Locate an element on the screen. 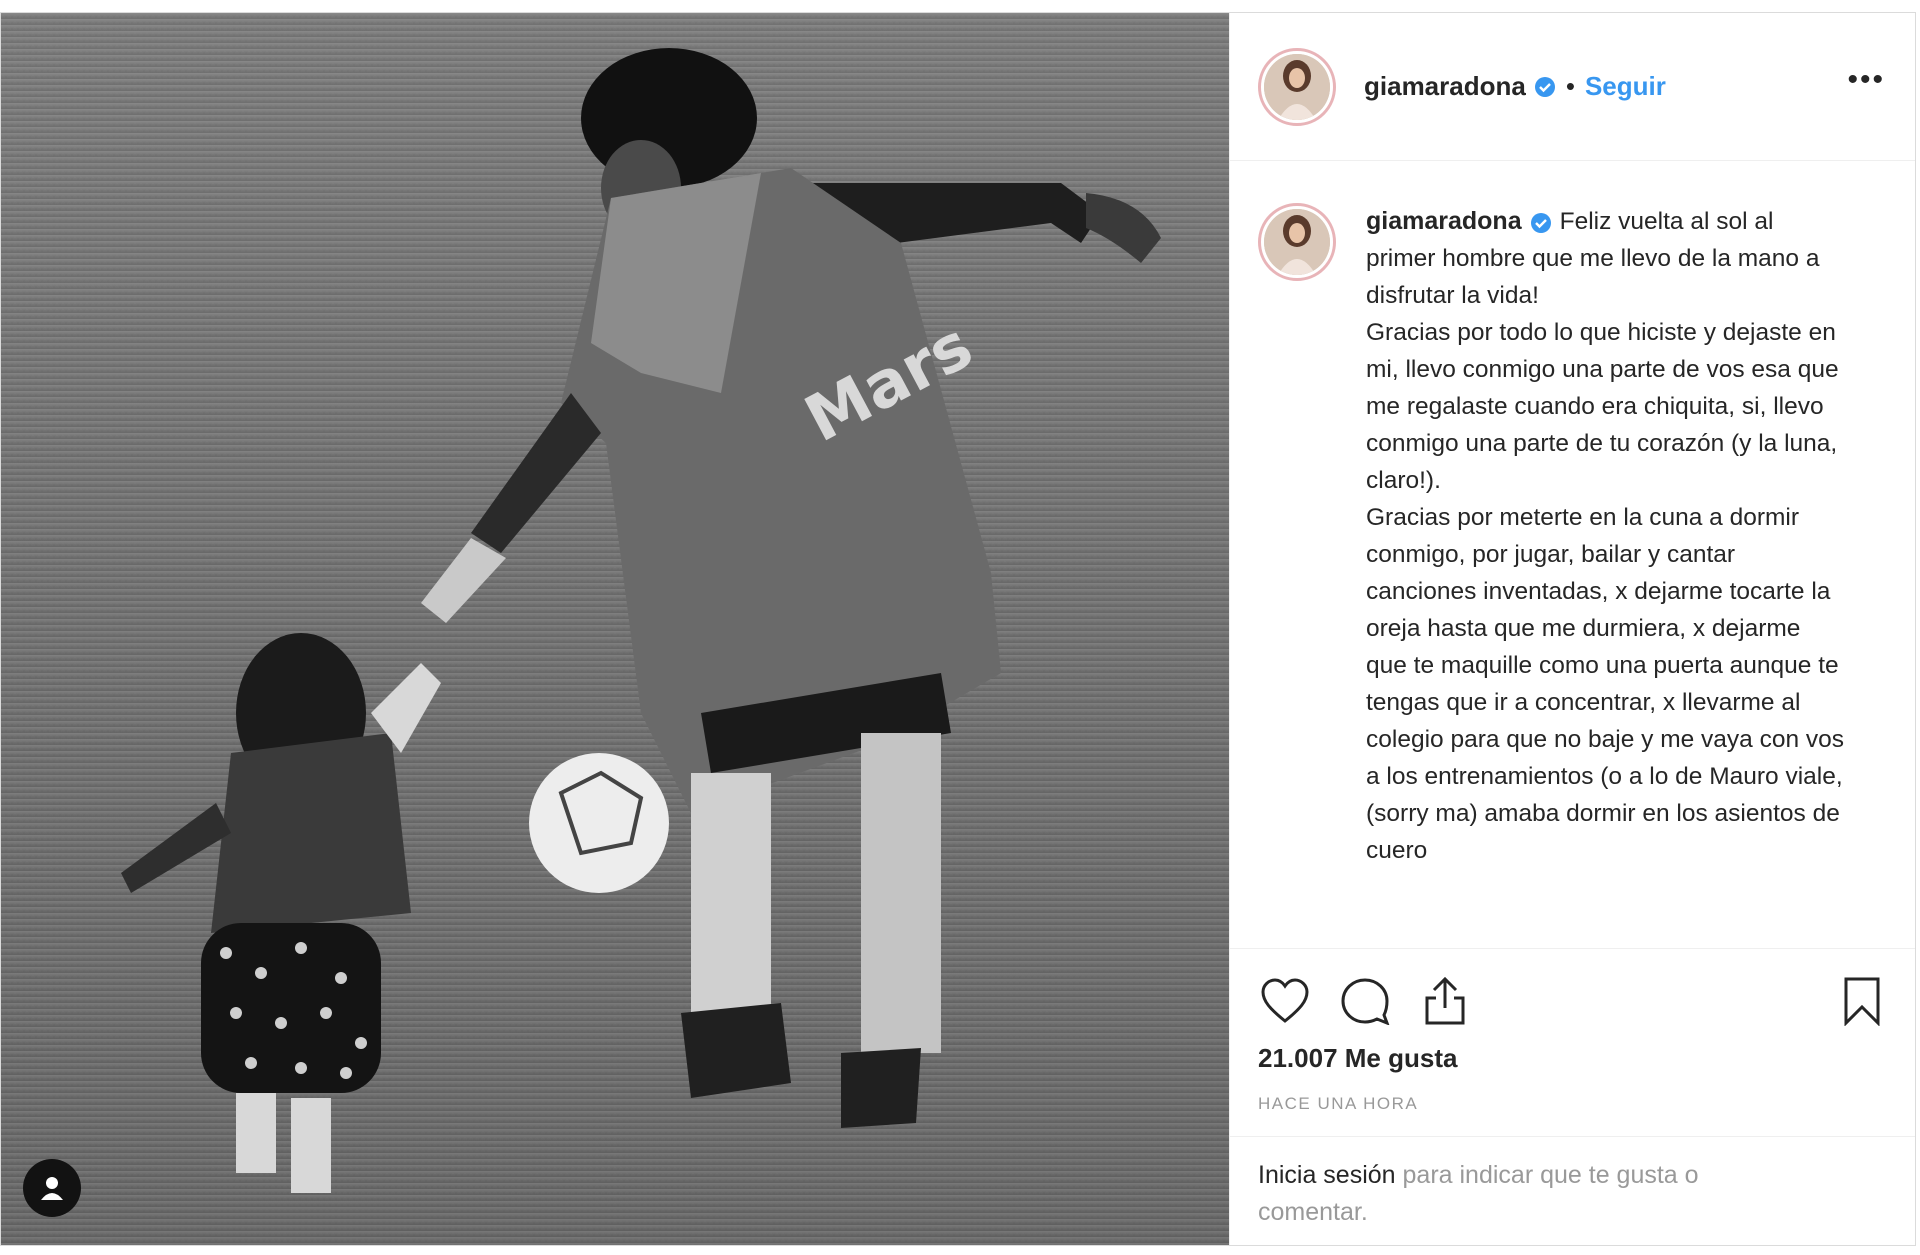 The image size is (1920, 1255). verified-badge-icon is located at coordinates (1544, 86).